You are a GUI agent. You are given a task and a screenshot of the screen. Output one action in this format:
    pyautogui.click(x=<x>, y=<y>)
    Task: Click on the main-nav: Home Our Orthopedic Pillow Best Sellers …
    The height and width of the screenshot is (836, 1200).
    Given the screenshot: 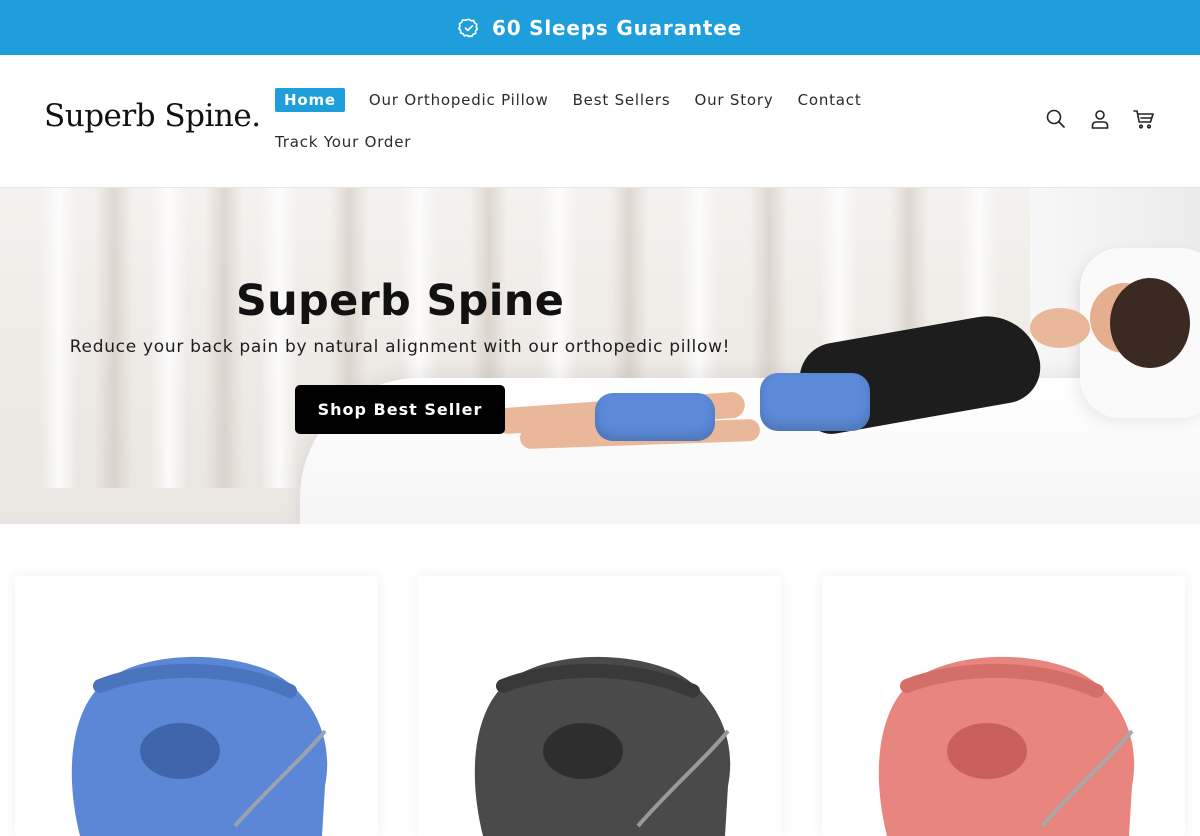 What is the action you would take?
    pyautogui.click(x=575, y=121)
    